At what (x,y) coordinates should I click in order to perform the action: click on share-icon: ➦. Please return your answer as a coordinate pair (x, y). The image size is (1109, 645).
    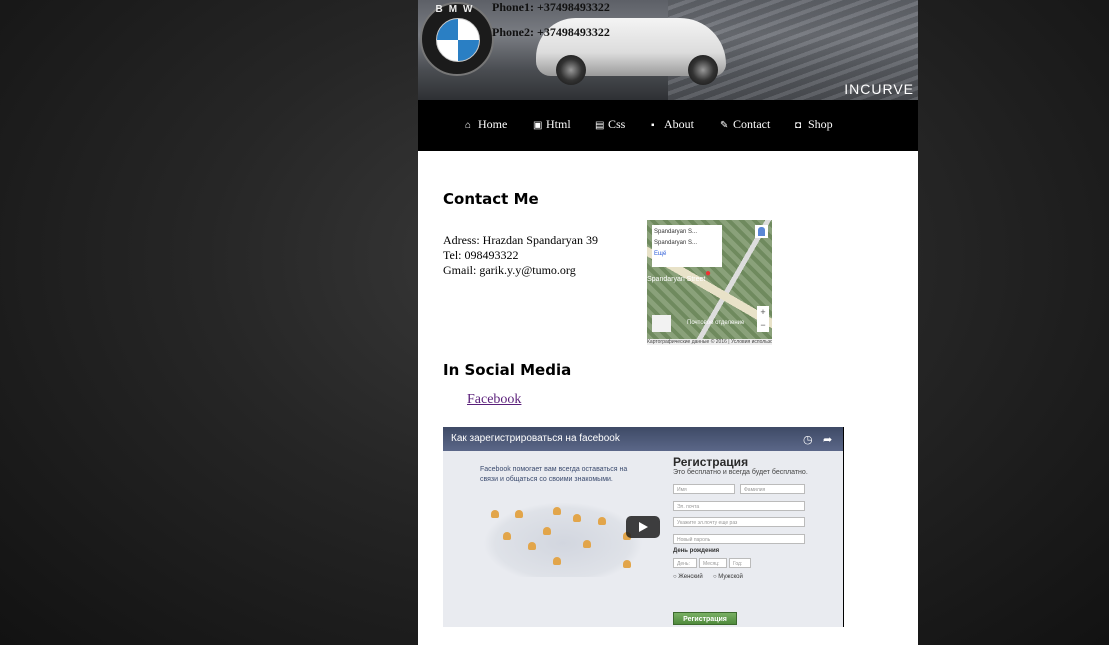
    Looking at the image, I should click on (827, 439).